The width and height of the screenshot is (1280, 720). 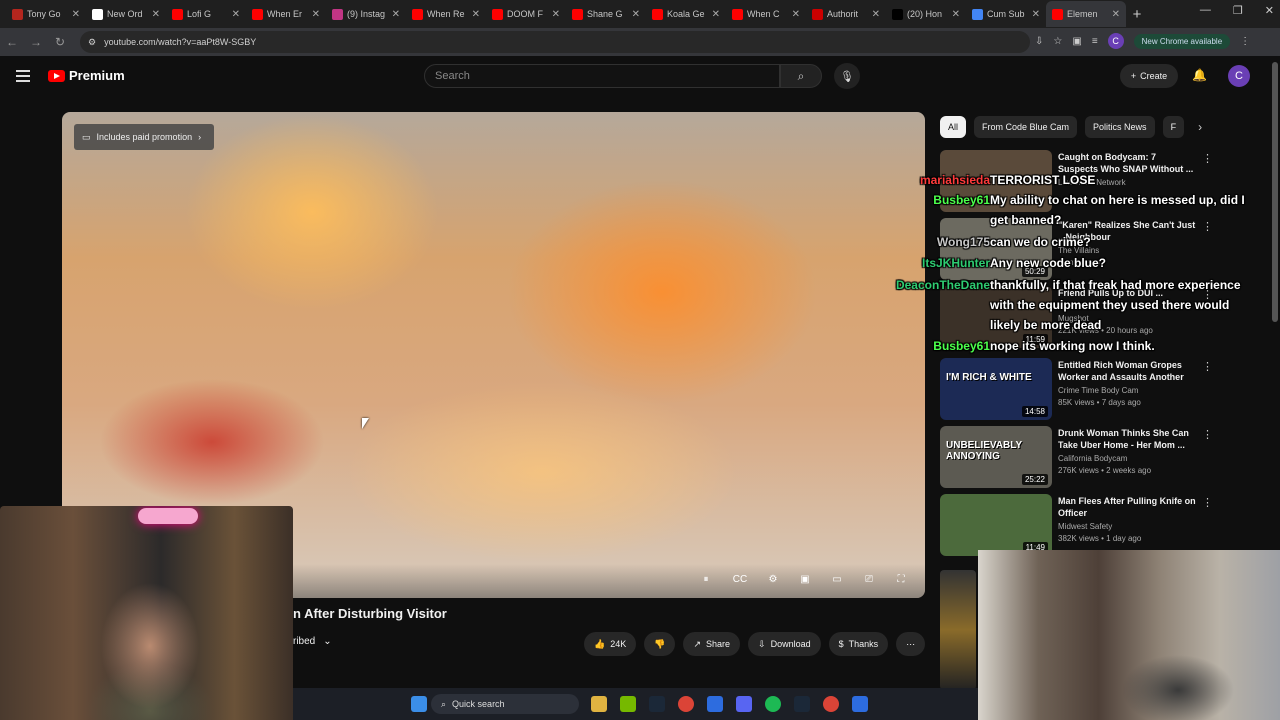 I want to click on browser-tab: New Ord ✕, so click(x=126, y=14).